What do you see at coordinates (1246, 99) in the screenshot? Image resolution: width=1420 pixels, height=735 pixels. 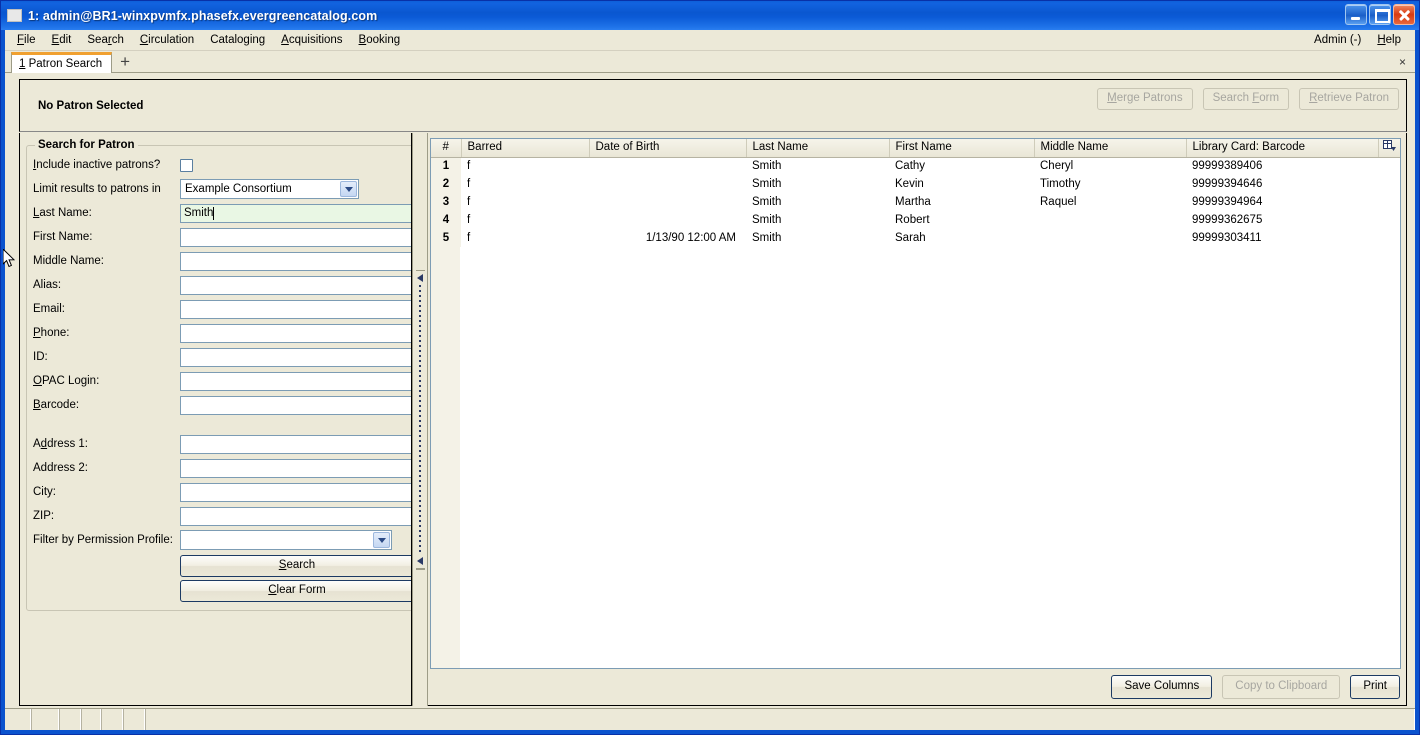 I see `search-form-button: Search Form` at bounding box center [1246, 99].